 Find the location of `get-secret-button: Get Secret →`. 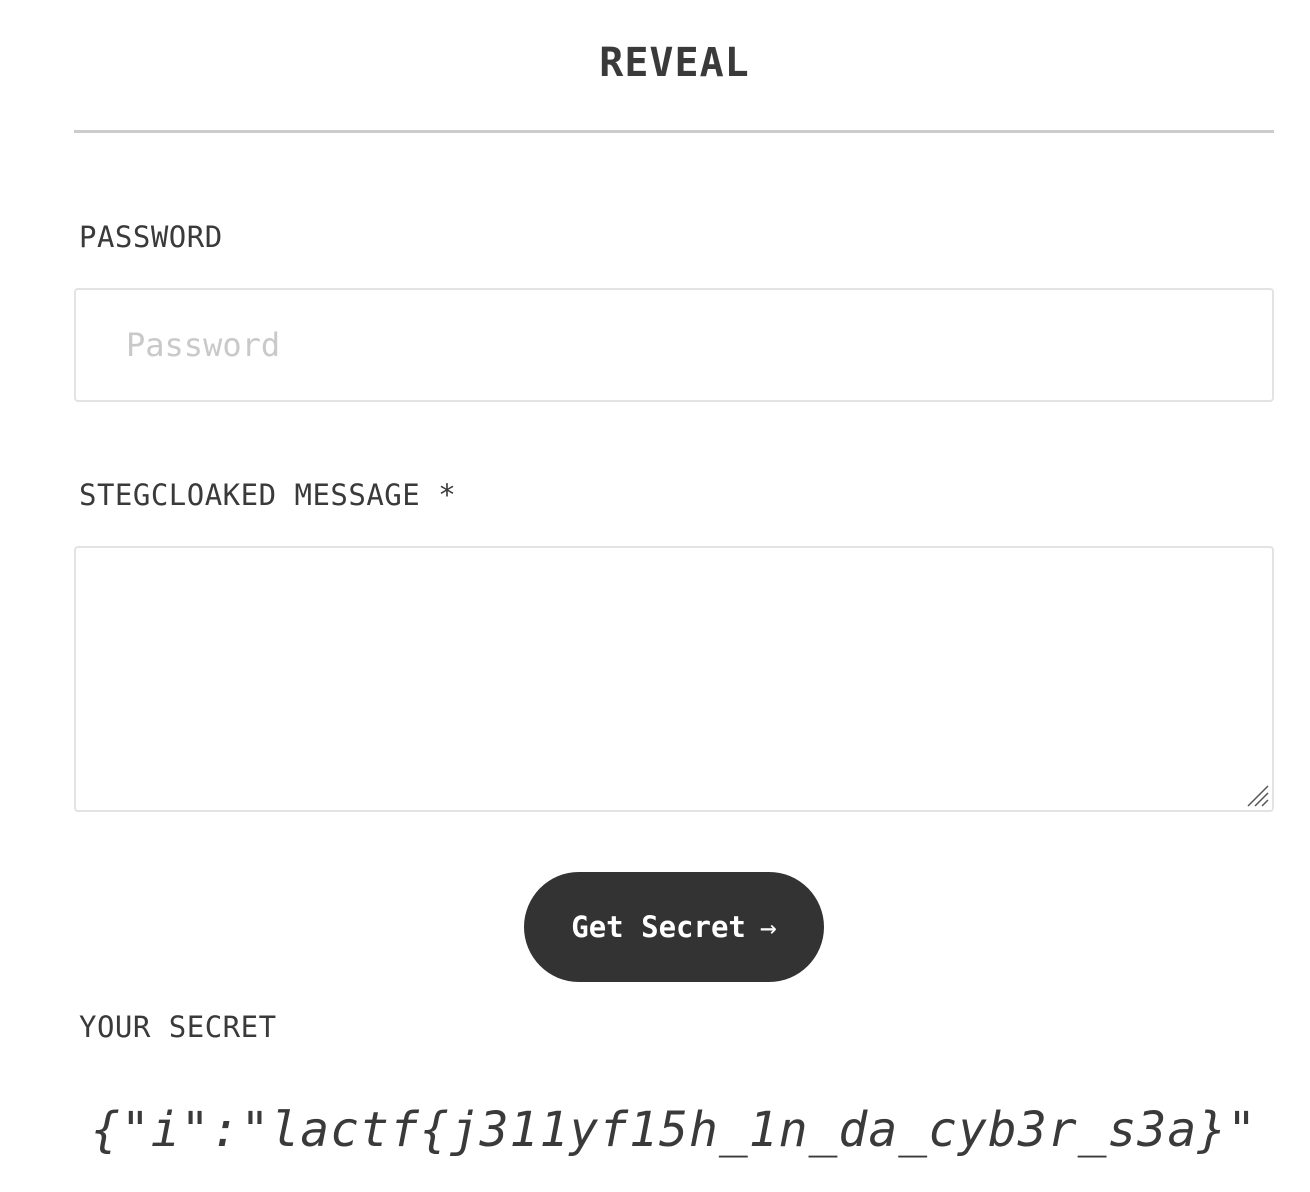

get-secret-button: Get Secret → is located at coordinates (674, 927).